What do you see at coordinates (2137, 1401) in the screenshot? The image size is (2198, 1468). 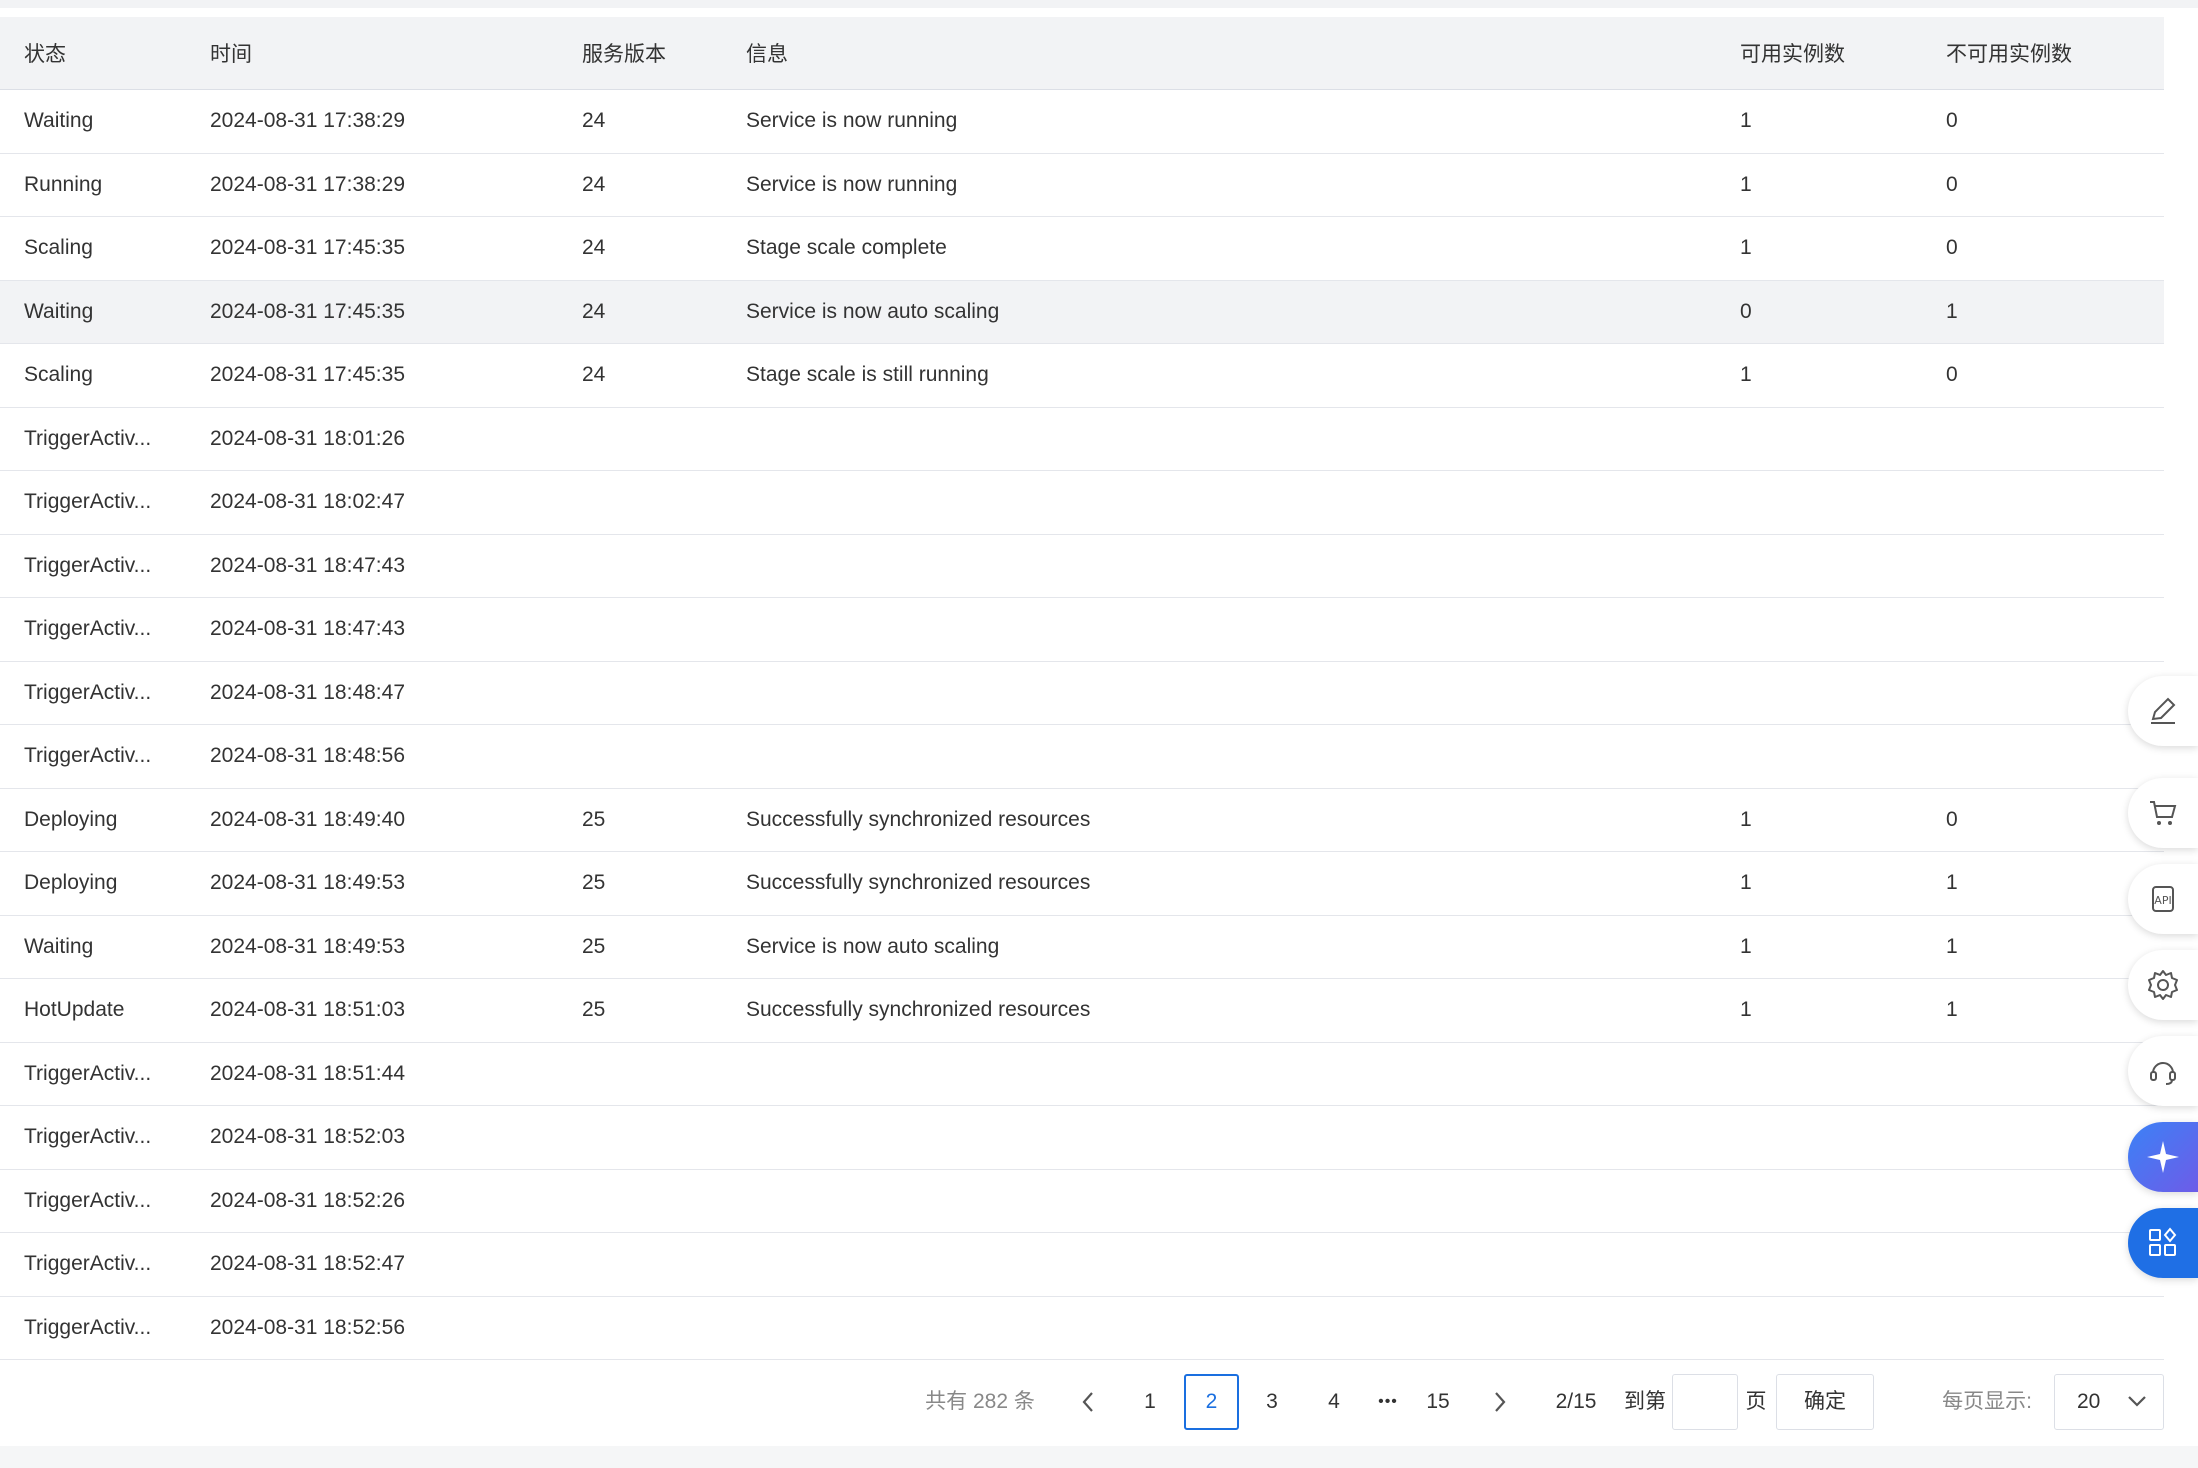 I see `chevron-down-icon` at bounding box center [2137, 1401].